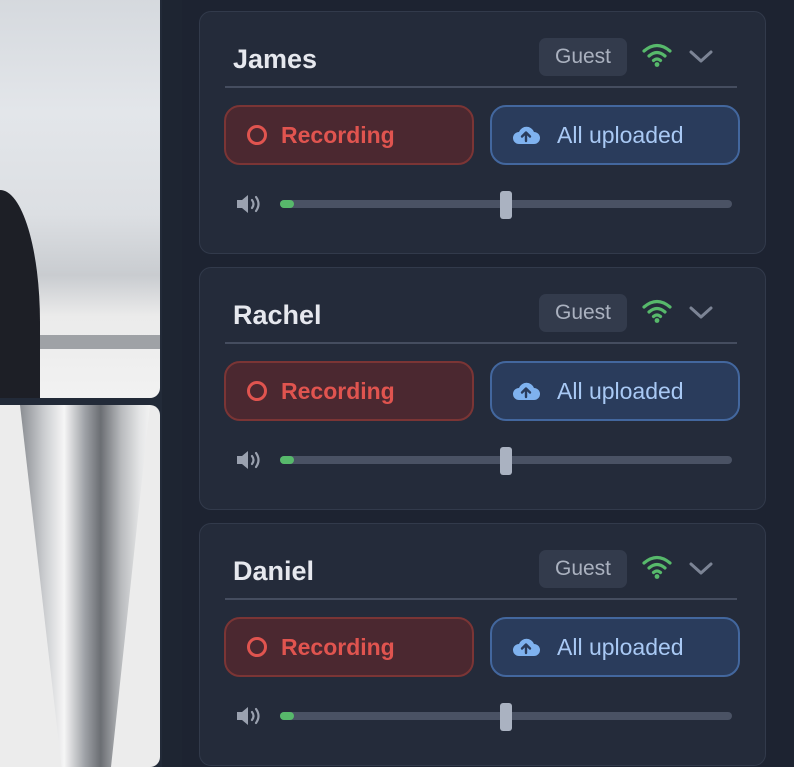  I want to click on participant-header: Daniel Guest, so click(481, 575).